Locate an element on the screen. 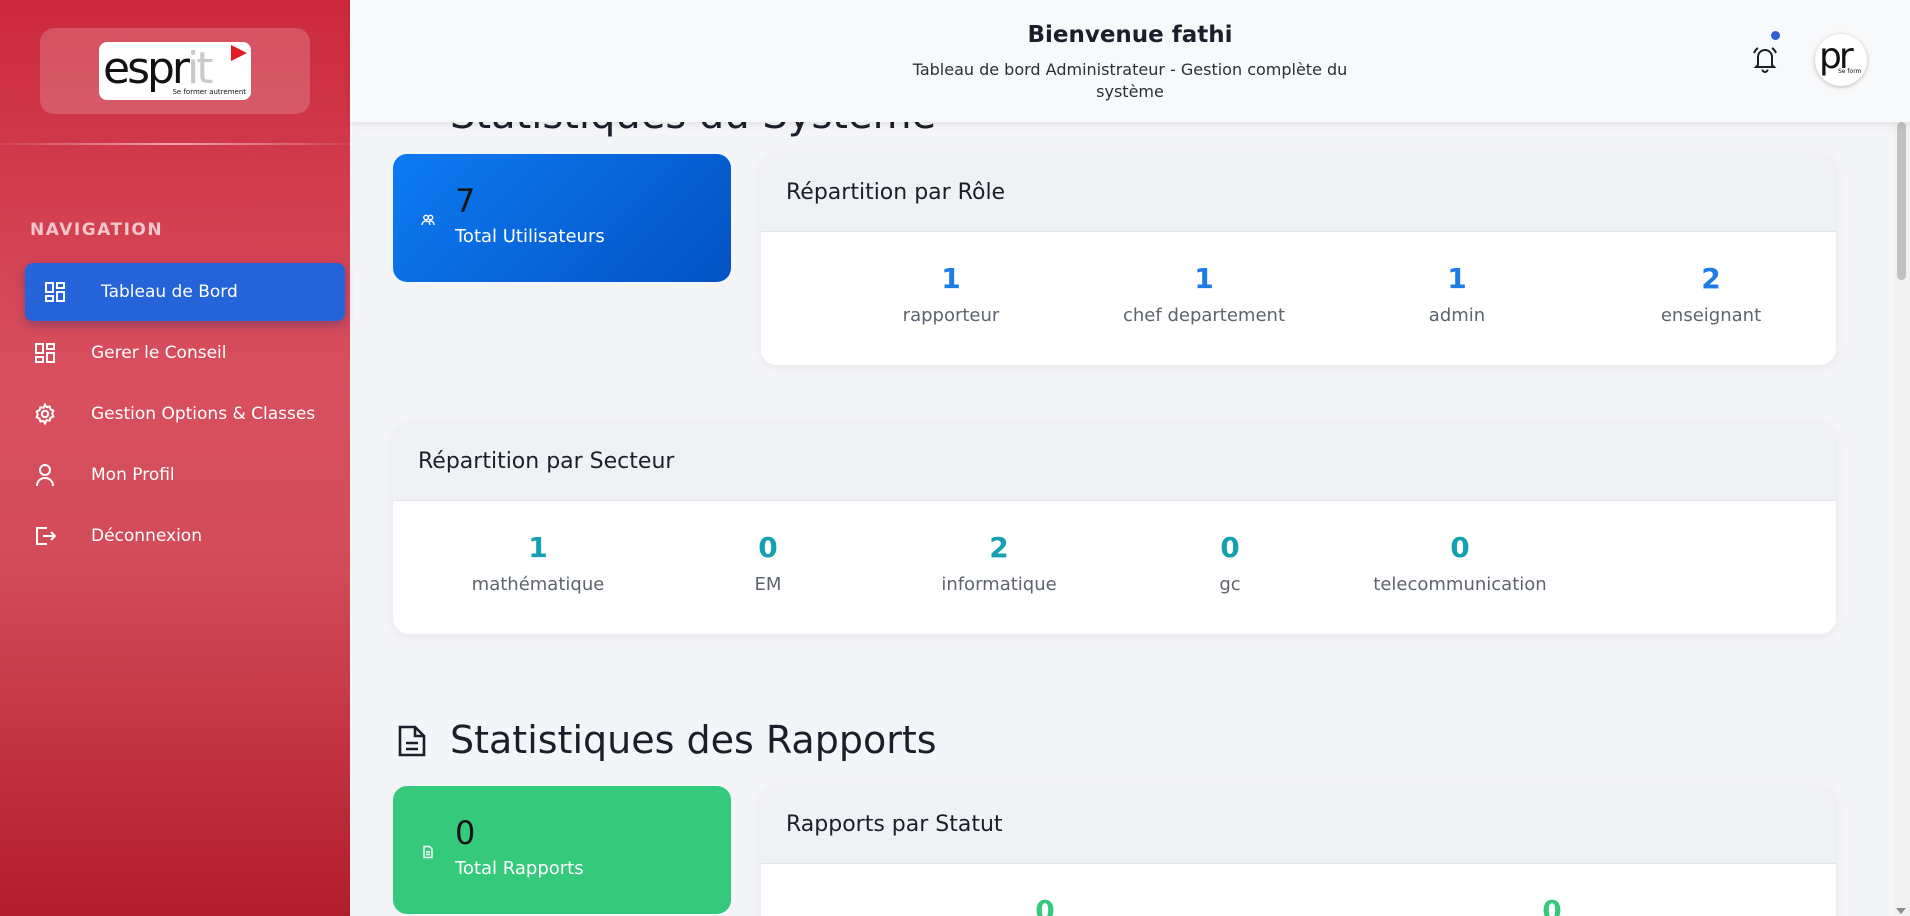  sidebar-item-label: Tableau de Bord is located at coordinates (169, 292).